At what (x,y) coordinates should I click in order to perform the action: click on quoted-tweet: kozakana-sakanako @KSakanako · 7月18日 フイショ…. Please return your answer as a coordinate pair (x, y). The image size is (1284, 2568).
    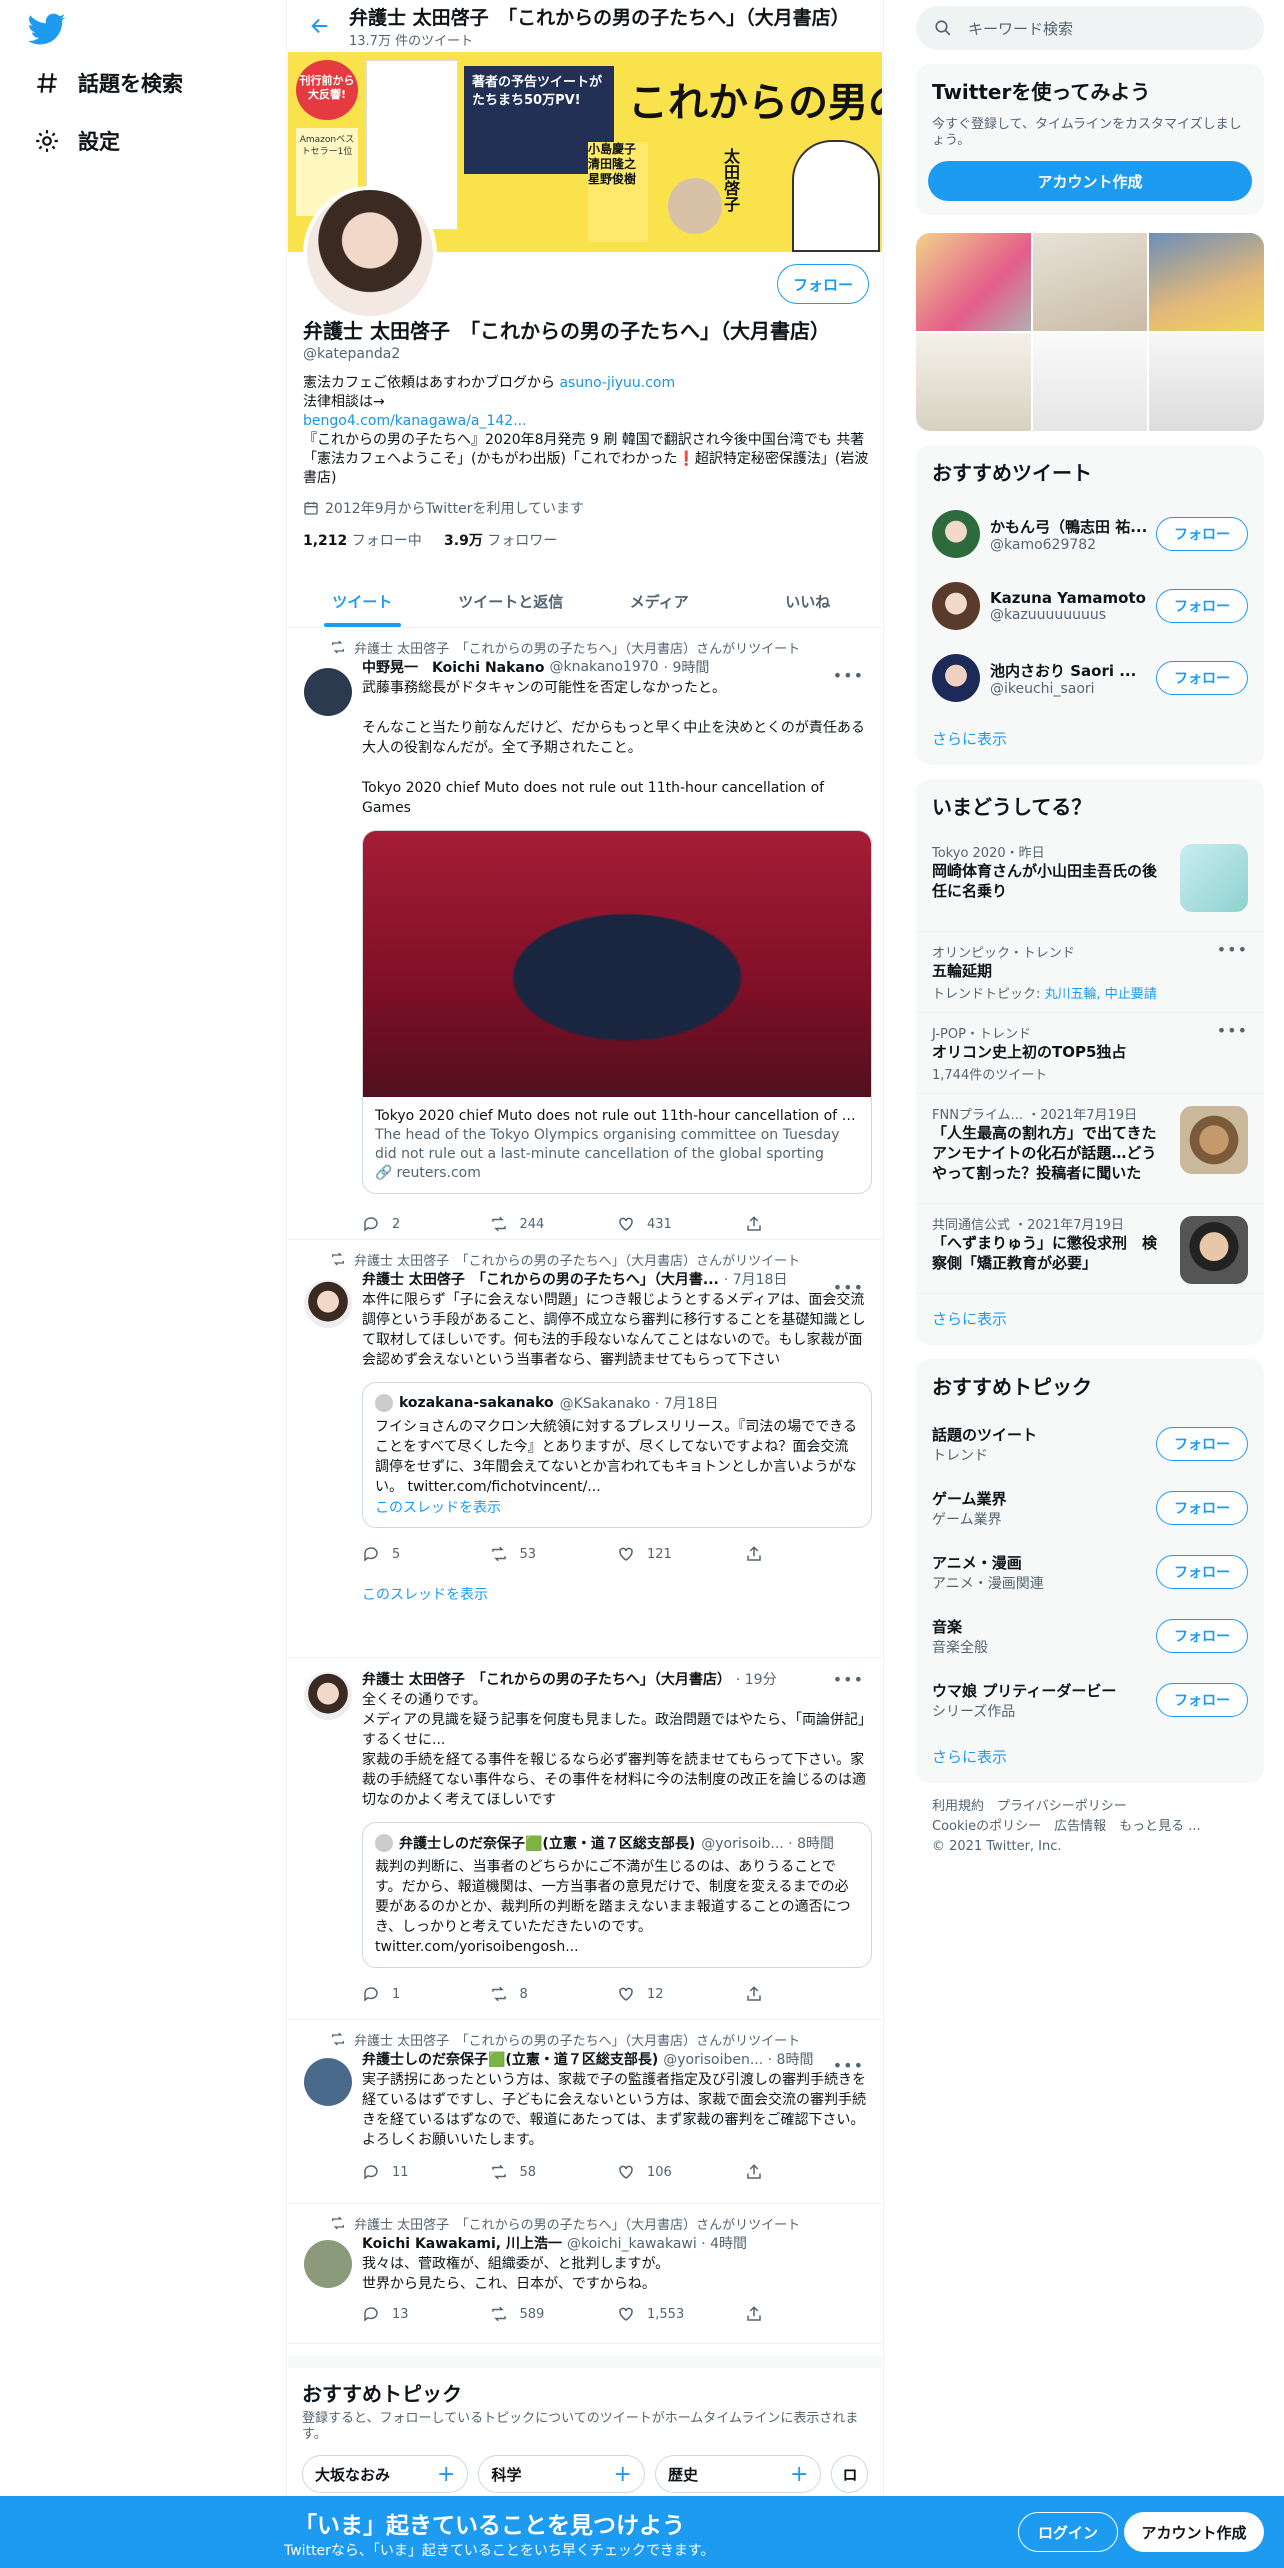
    Looking at the image, I should click on (617, 1455).